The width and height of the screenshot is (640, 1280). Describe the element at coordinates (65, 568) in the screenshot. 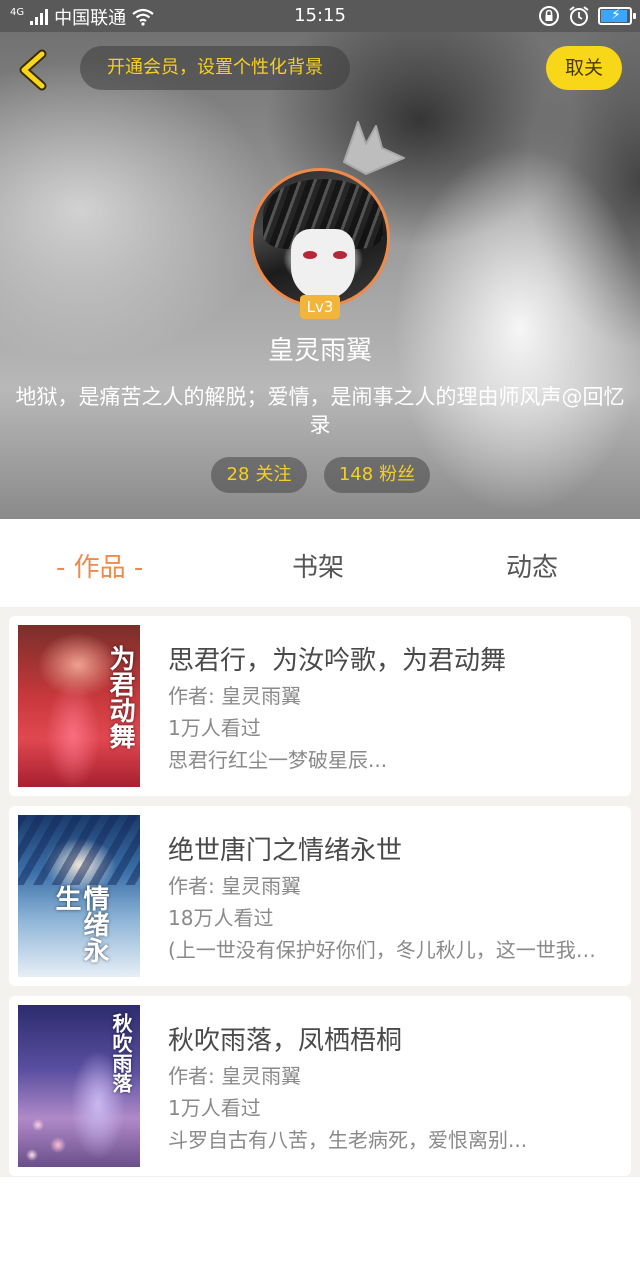

I see `tab-works-dash-left: -` at that location.